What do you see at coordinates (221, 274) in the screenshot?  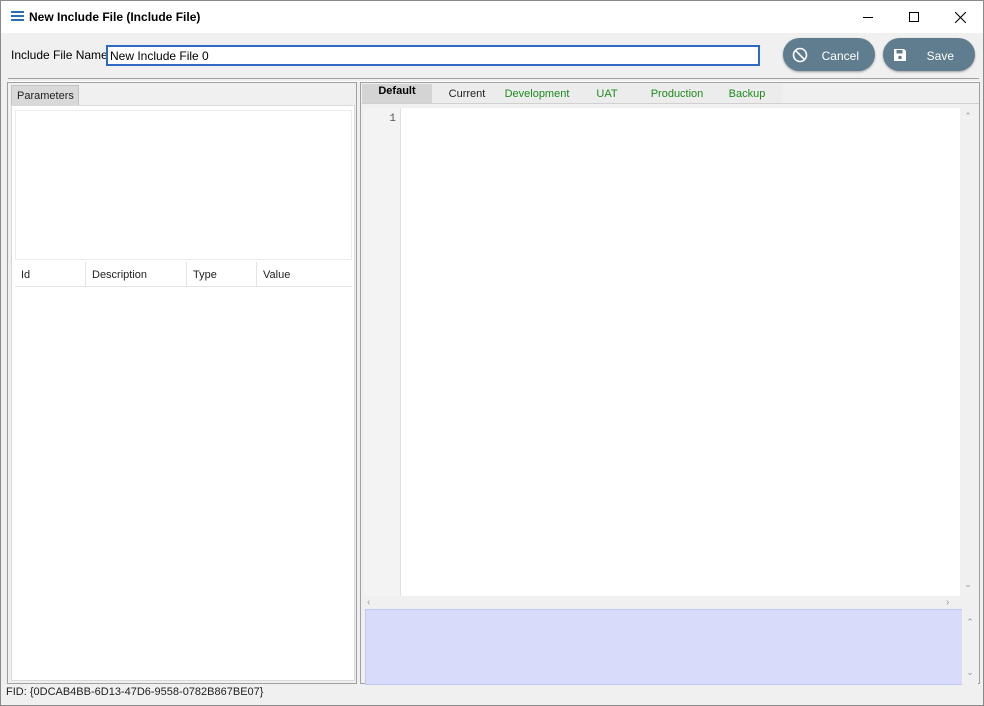 I see `column-header-type: Type` at bounding box center [221, 274].